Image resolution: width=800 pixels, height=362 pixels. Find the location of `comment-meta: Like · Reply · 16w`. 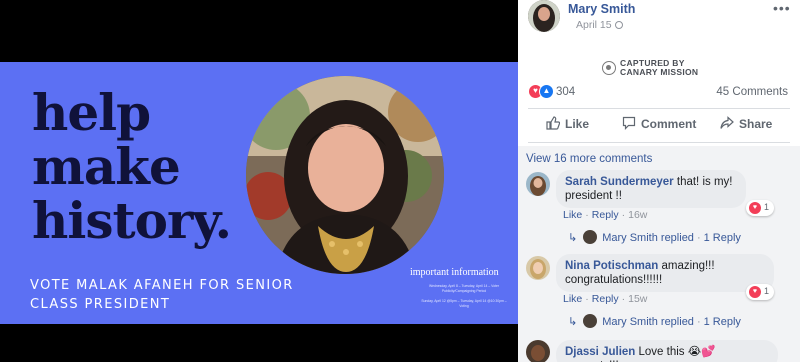

comment-meta: Like · Reply · 16w is located at coordinates (605, 215).